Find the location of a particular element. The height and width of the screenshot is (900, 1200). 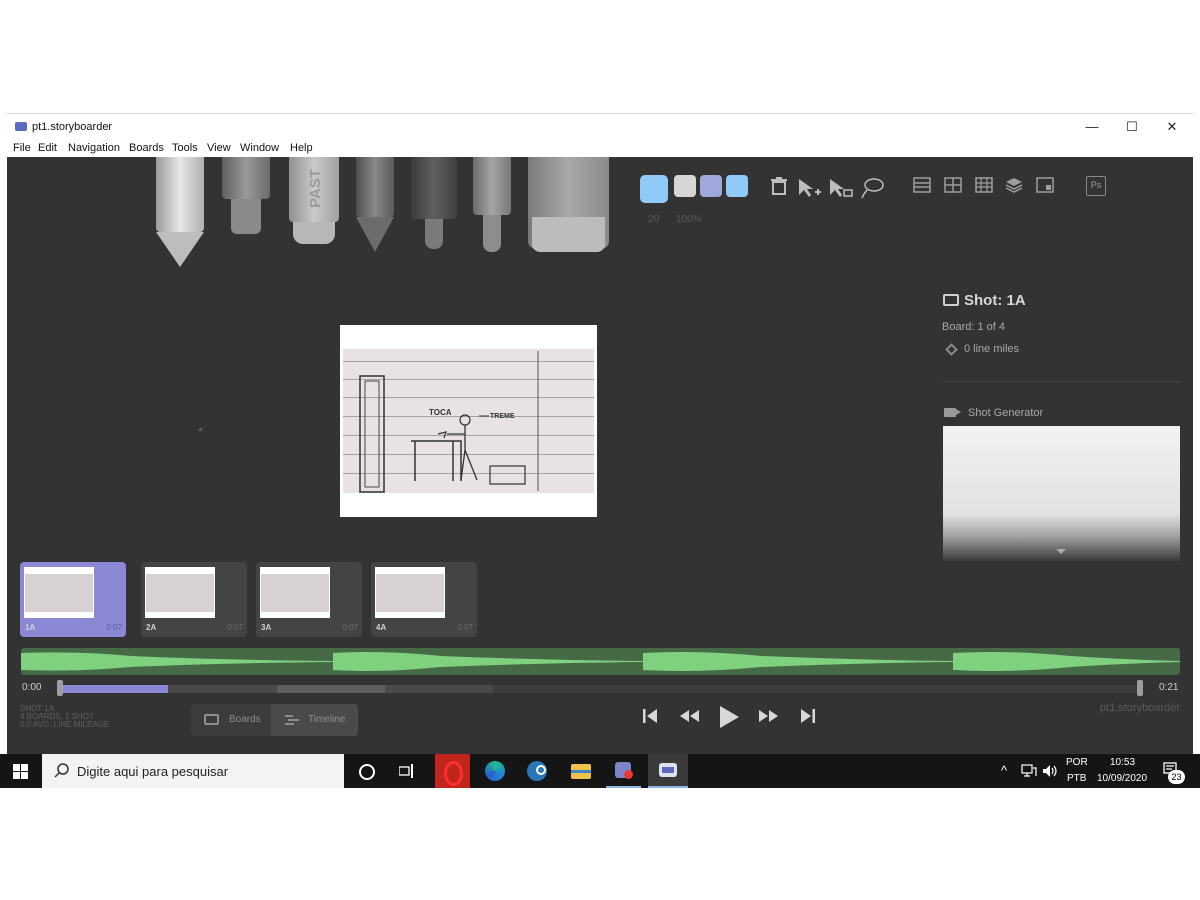

timeline-icon is located at coordinates (292, 720).